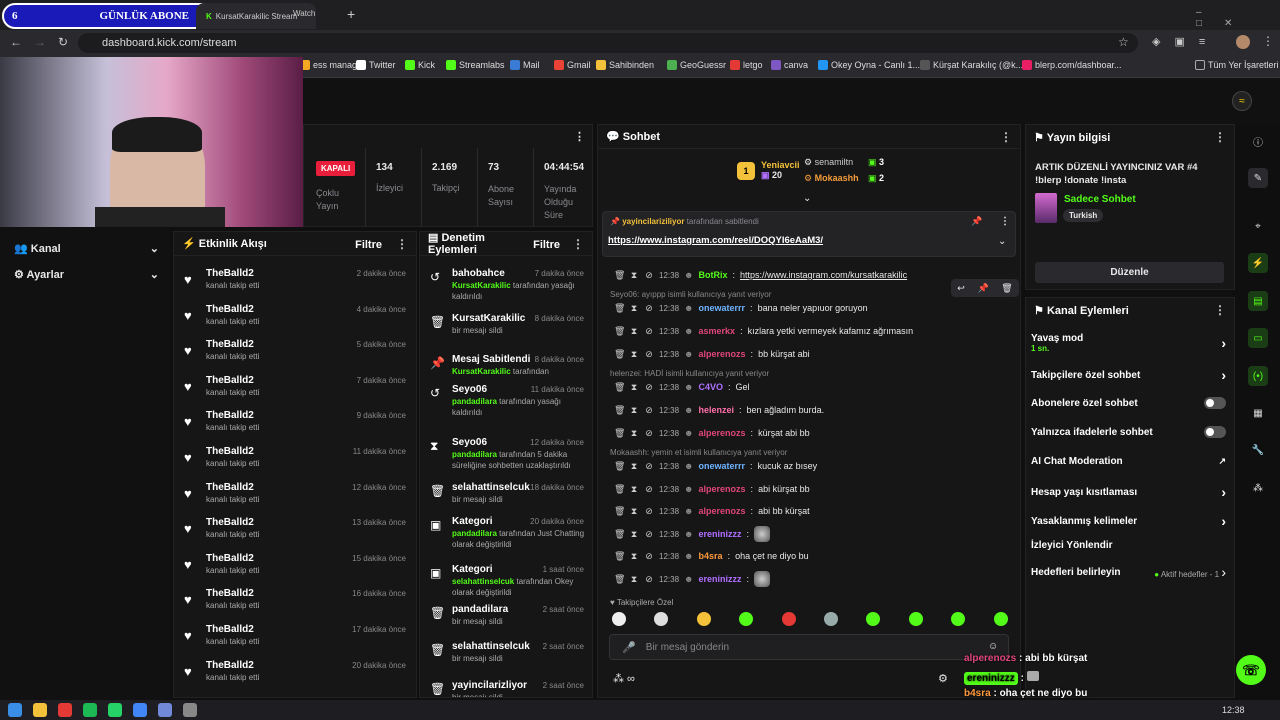  What do you see at coordinates (1243, 42) in the screenshot?
I see `profile-avatar` at bounding box center [1243, 42].